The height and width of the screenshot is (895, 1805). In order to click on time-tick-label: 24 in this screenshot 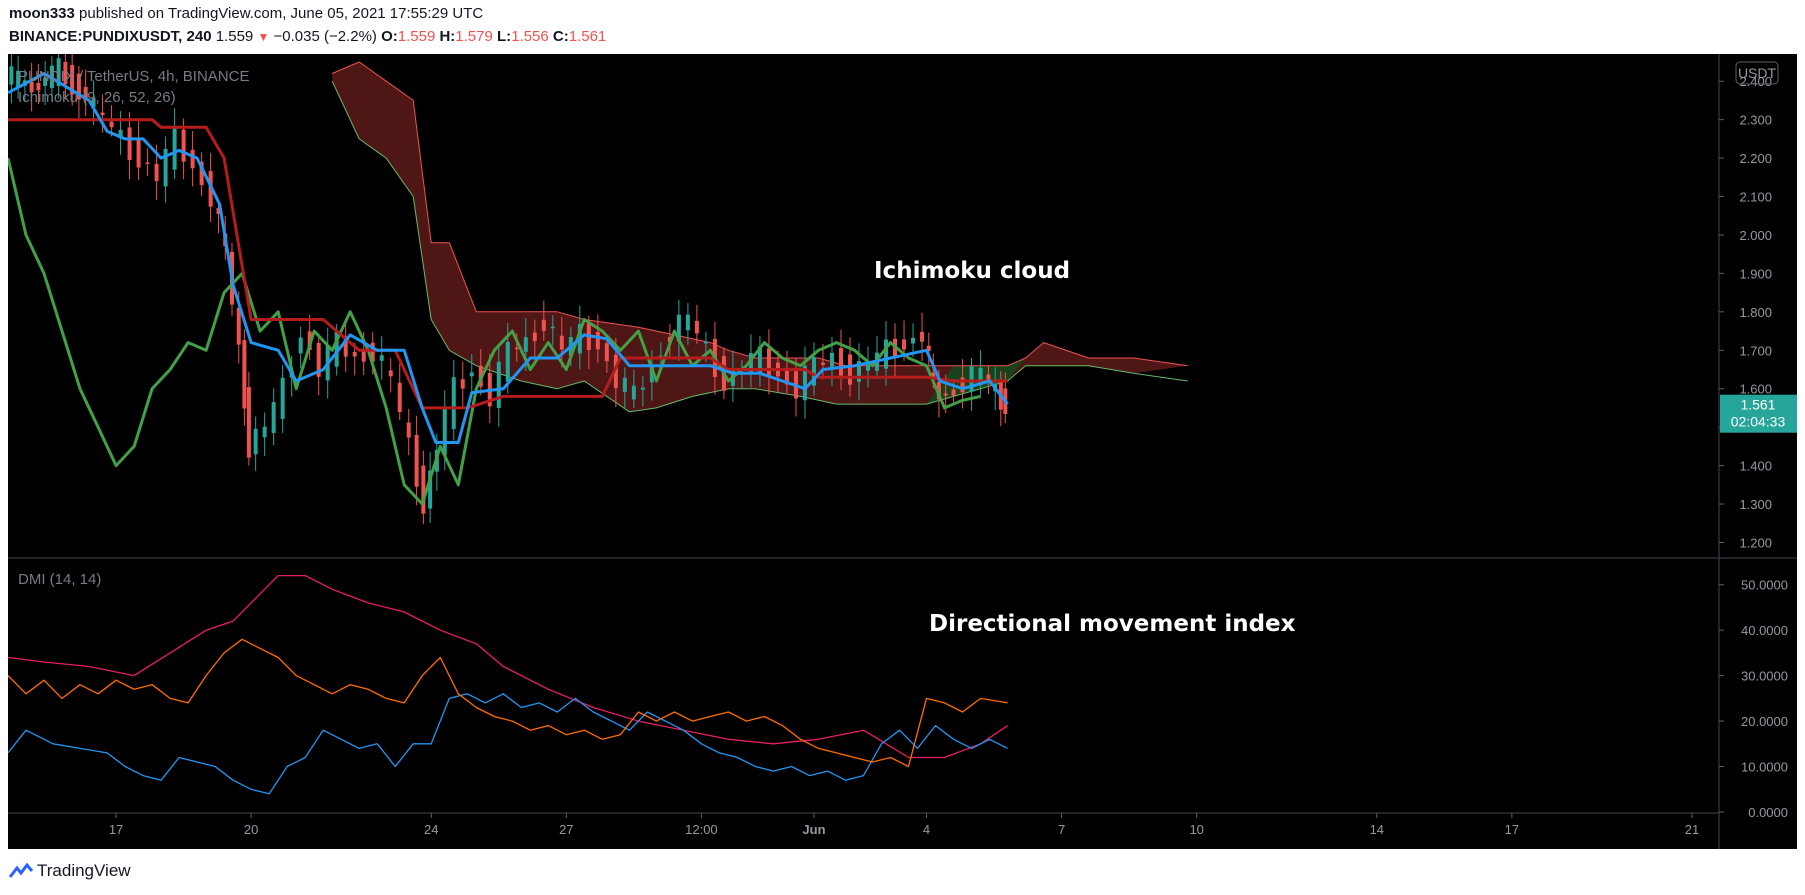, I will do `click(431, 829)`.